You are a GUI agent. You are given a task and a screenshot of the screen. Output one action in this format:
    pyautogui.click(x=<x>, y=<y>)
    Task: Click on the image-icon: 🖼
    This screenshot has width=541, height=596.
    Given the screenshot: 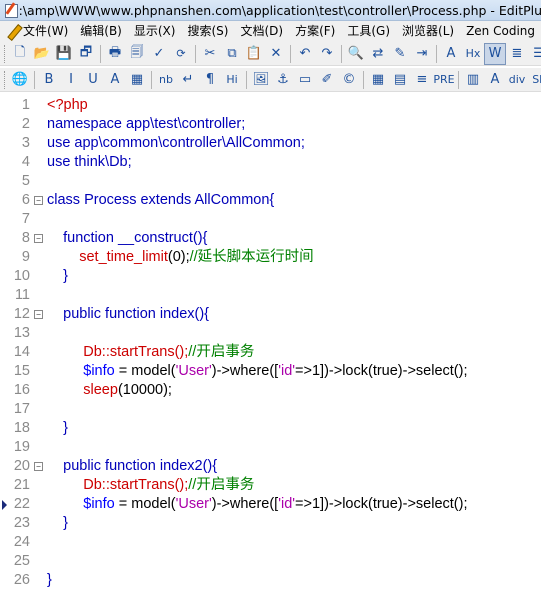 What is the action you would take?
    pyautogui.click(x=261, y=80)
    